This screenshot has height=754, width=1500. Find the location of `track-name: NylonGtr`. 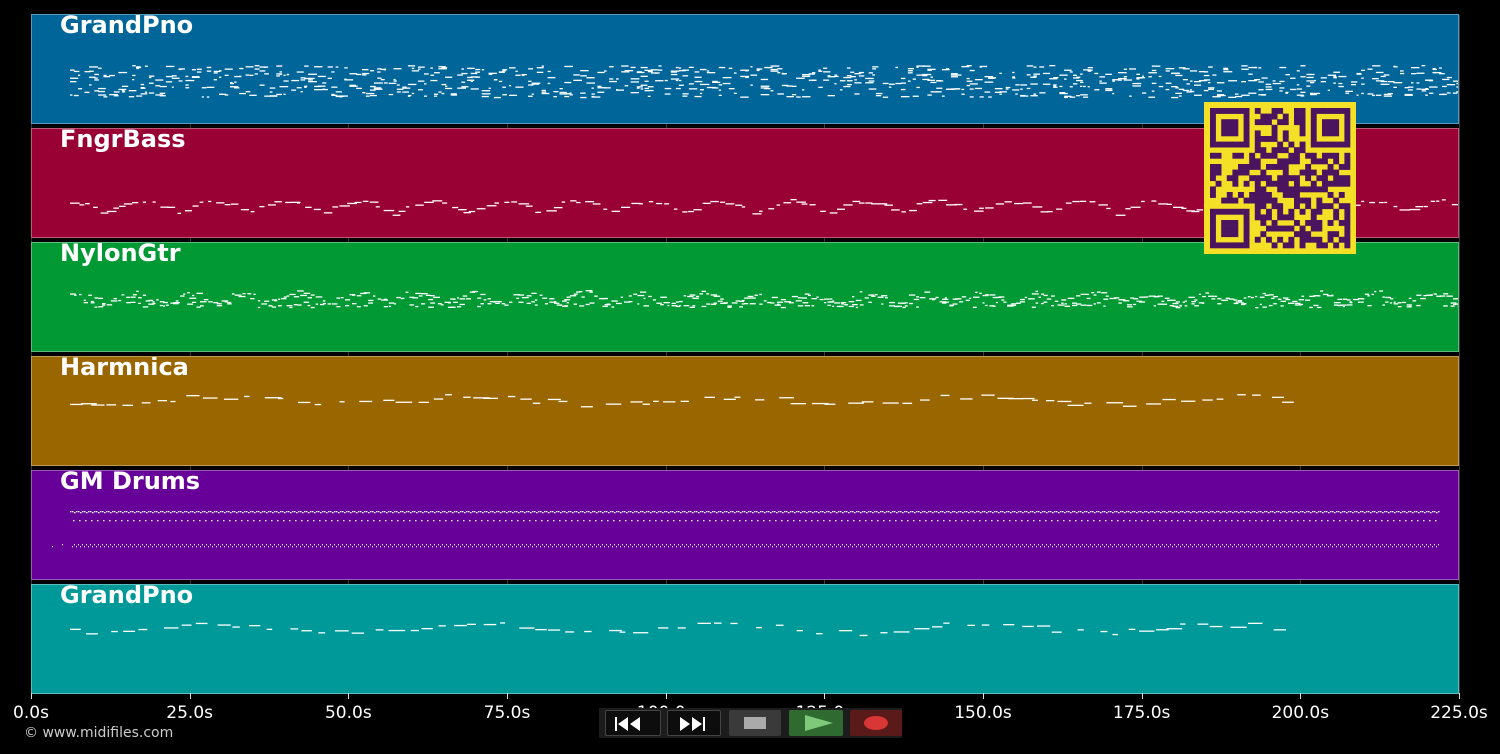

track-name: NylonGtr is located at coordinates (120, 254).